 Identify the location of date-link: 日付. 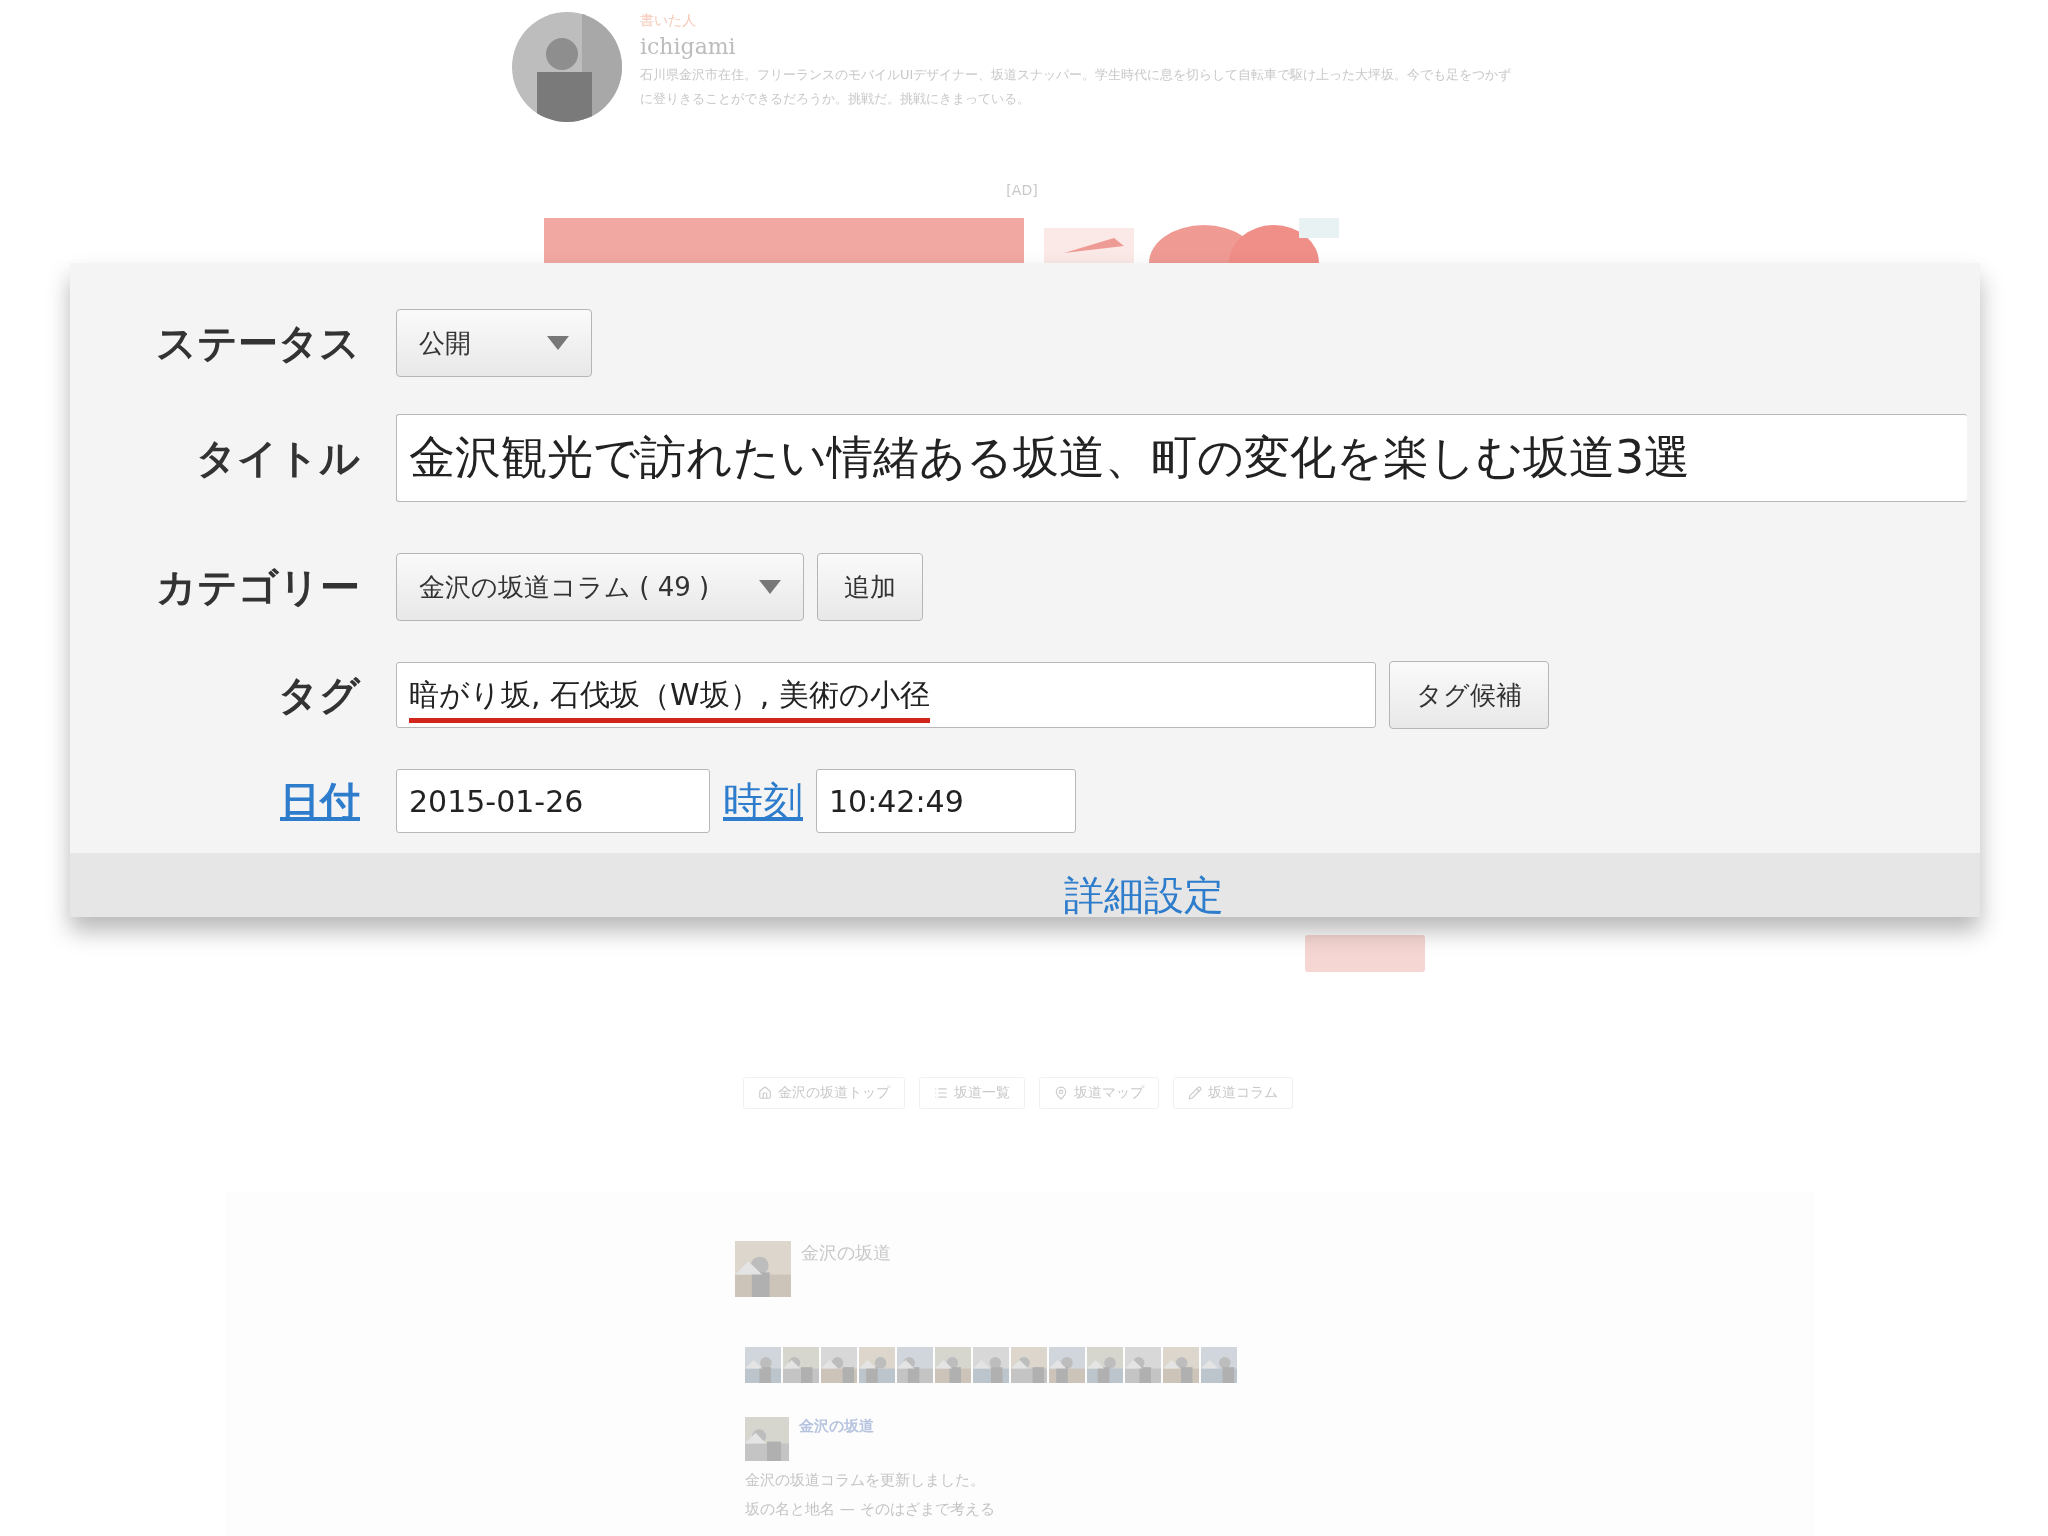
(215, 801).